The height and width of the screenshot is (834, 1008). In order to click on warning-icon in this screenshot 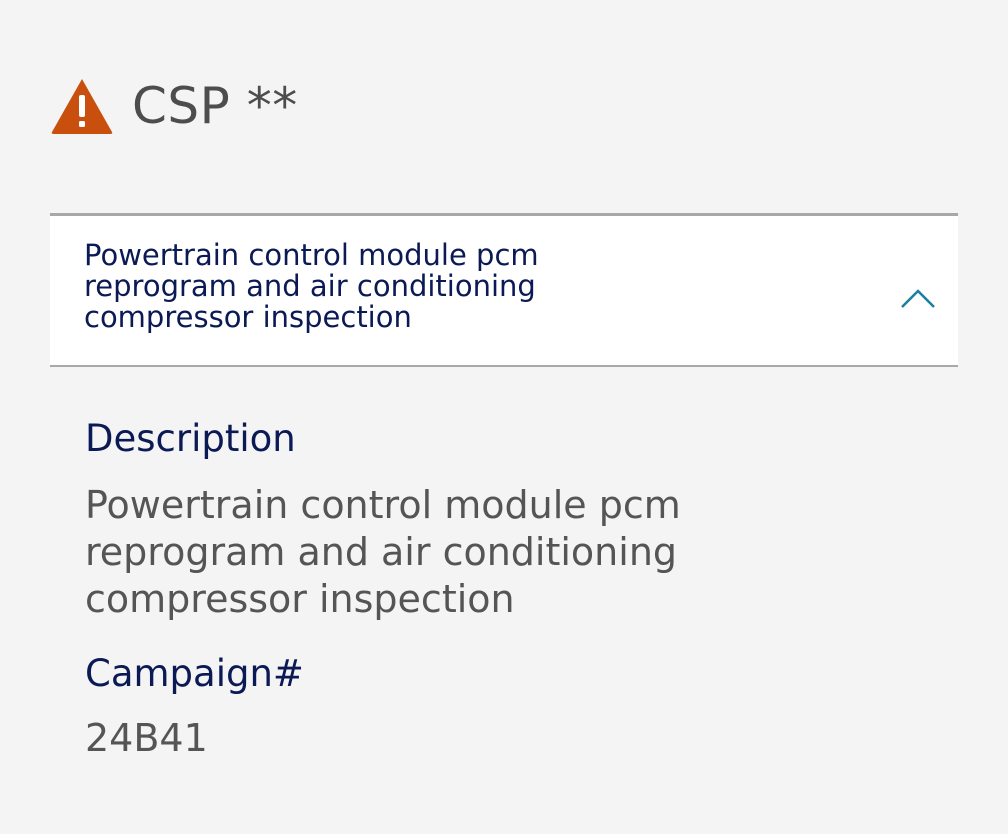, I will do `click(82, 106)`.